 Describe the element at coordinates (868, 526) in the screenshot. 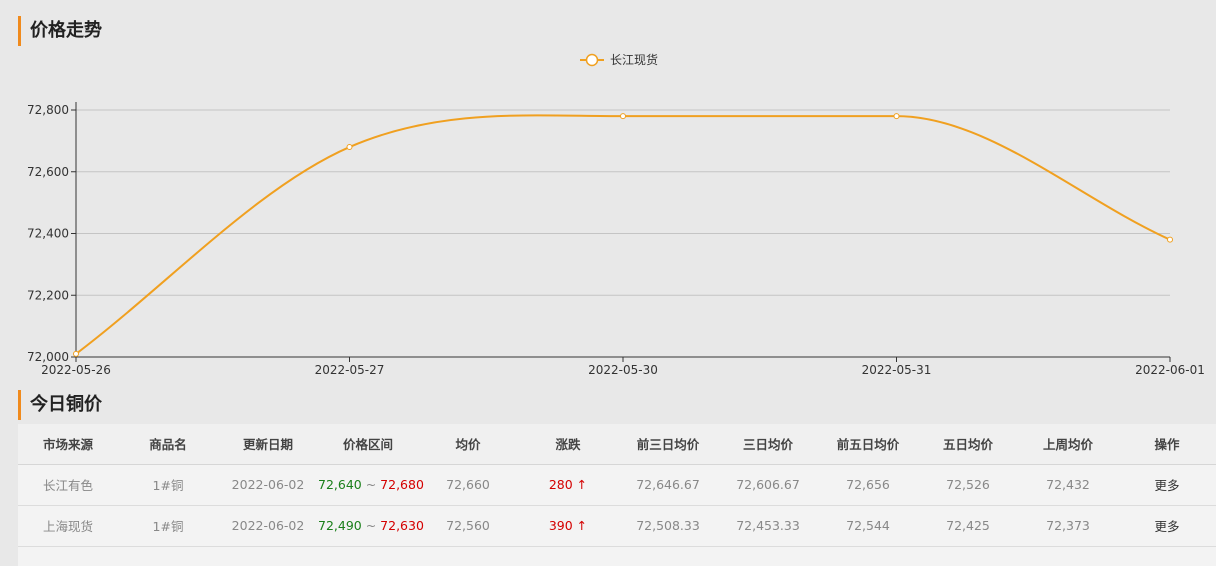

I see `cell-prev5: 72,544` at that location.